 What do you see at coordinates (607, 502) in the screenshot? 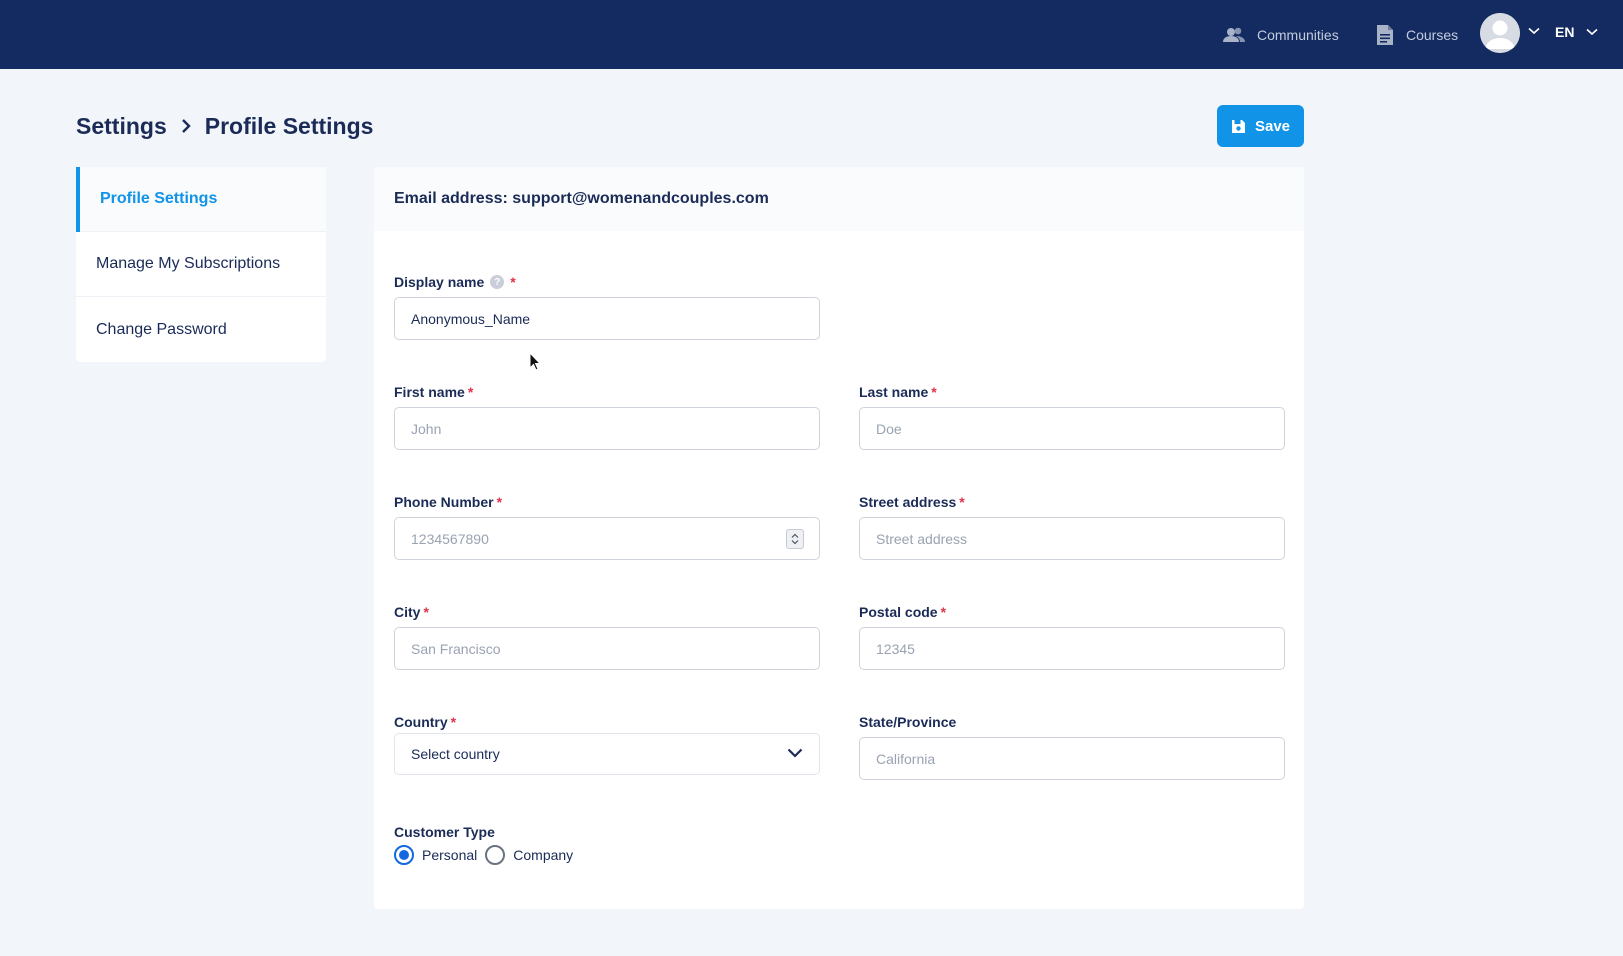
I see `phone-number-label: Phone Number *` at bounding box center [607, 502].